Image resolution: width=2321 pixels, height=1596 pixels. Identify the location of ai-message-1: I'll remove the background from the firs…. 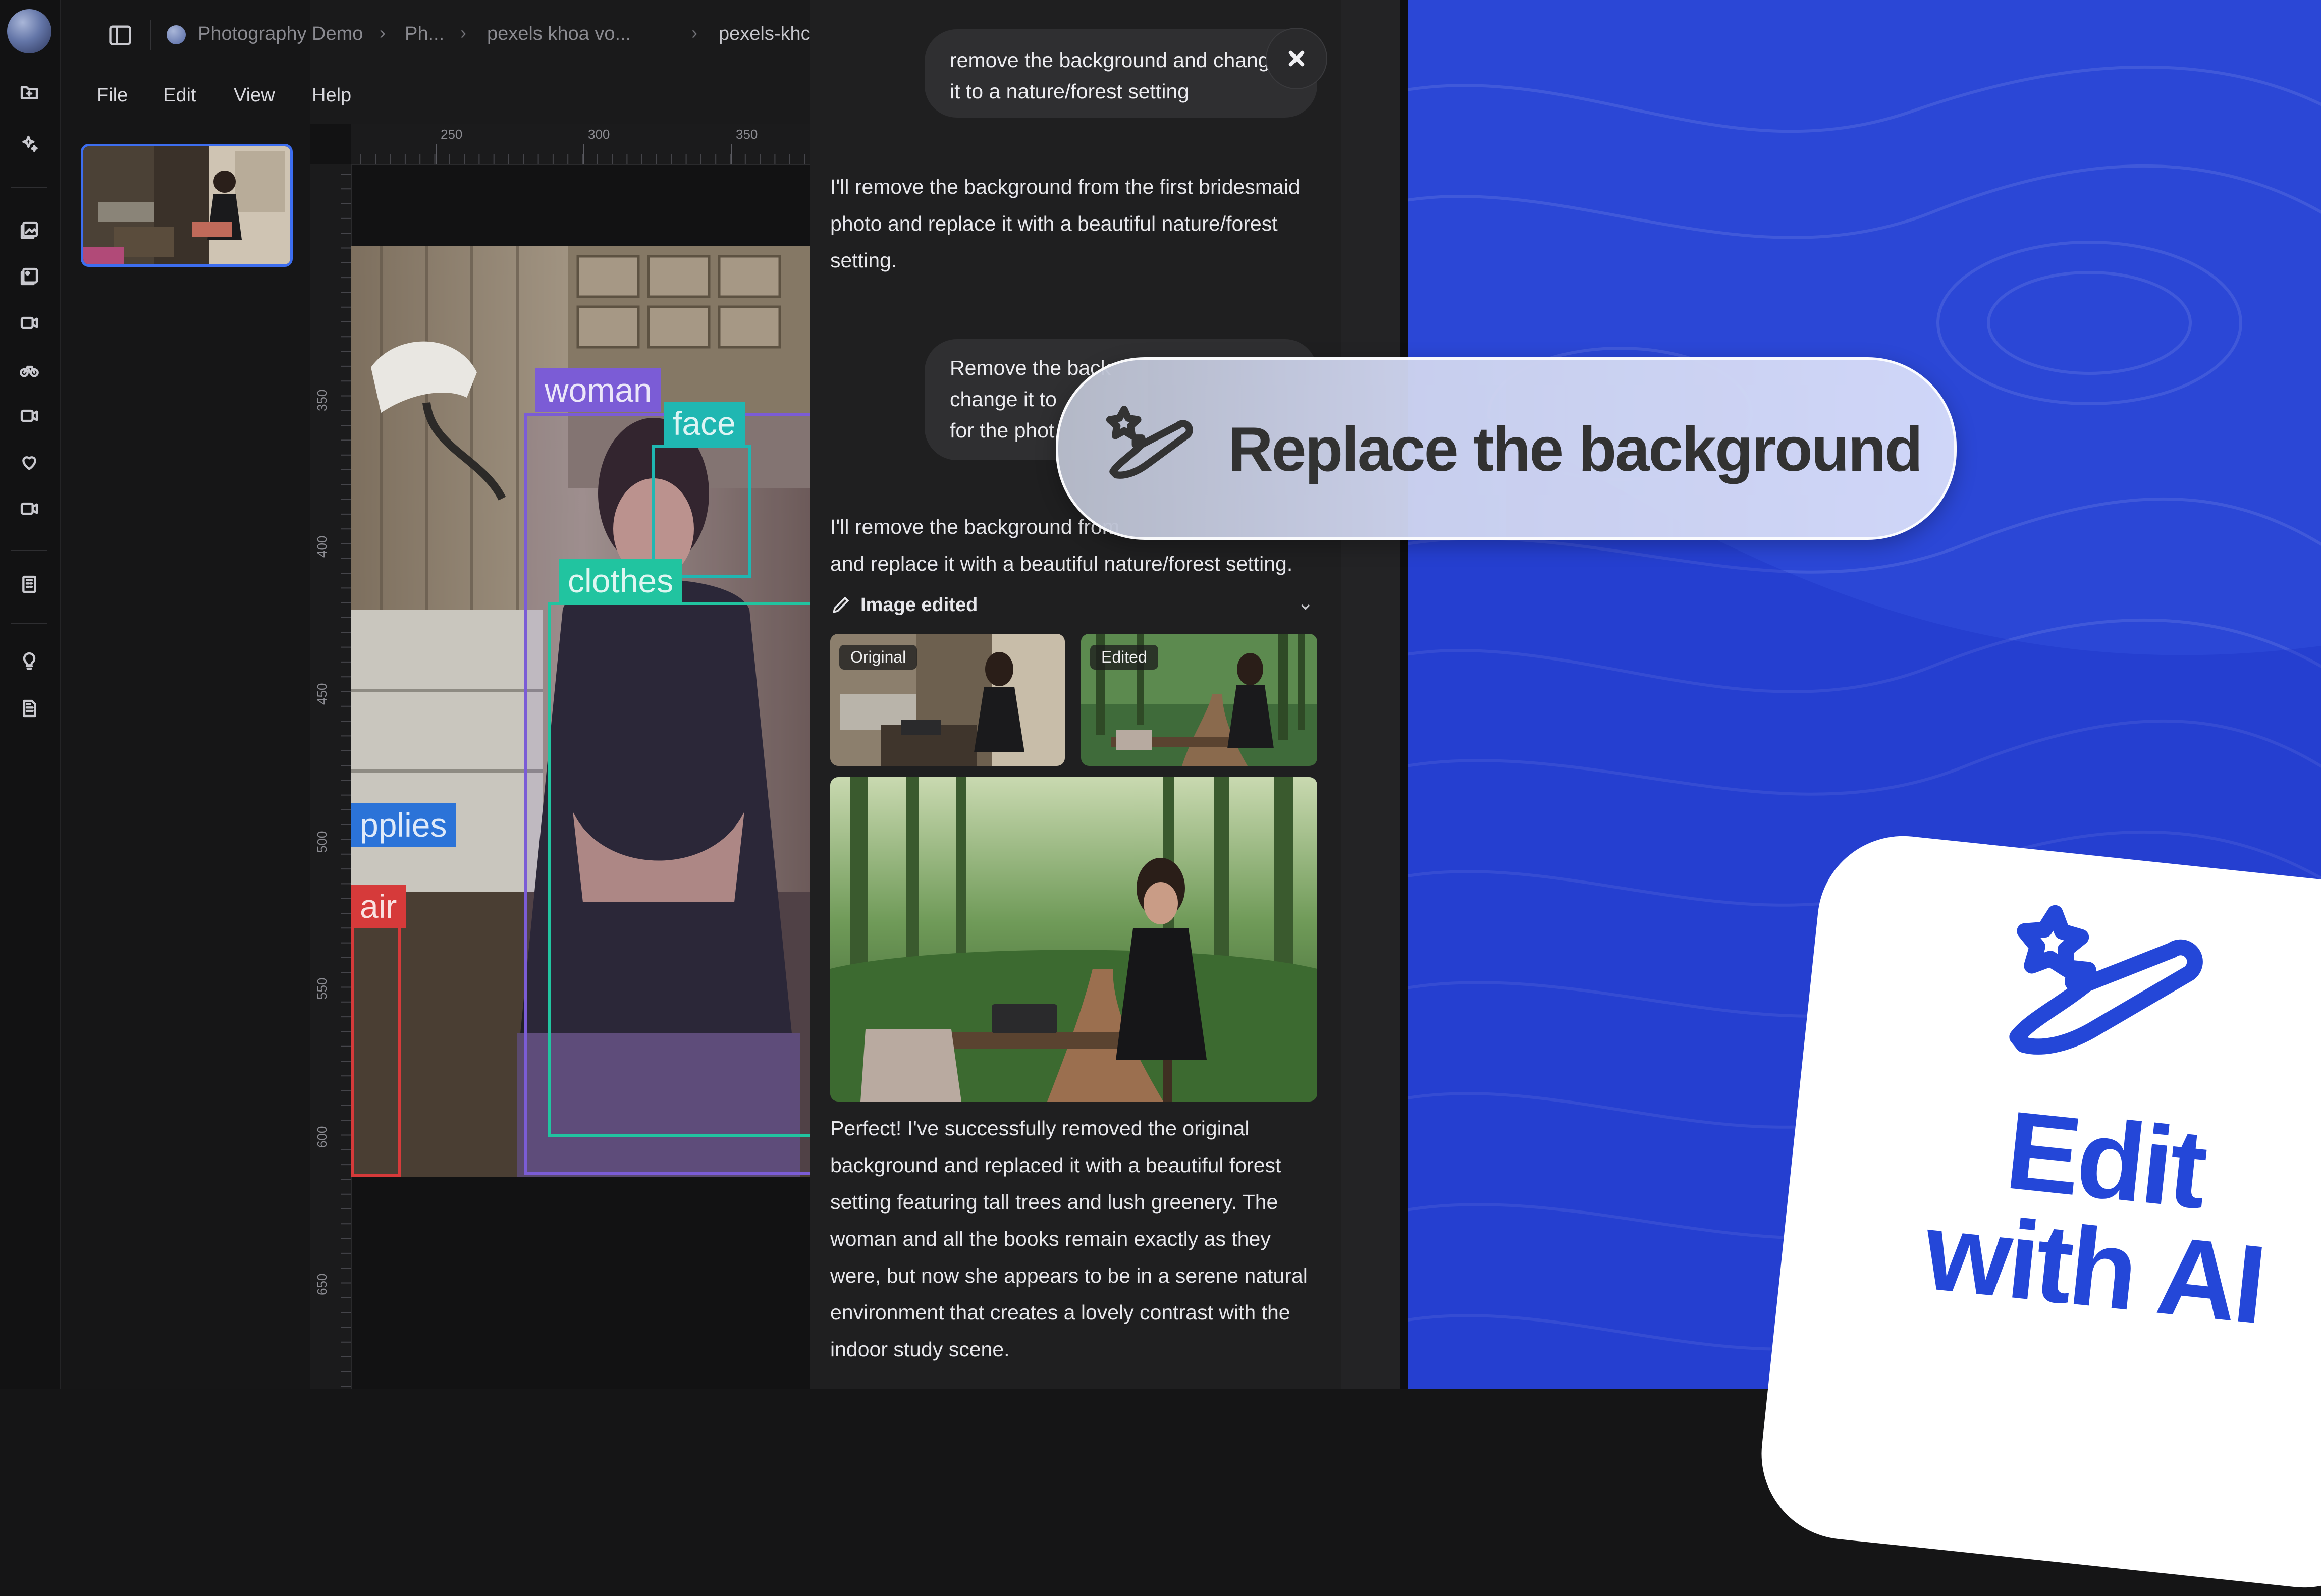
(1065, 223).